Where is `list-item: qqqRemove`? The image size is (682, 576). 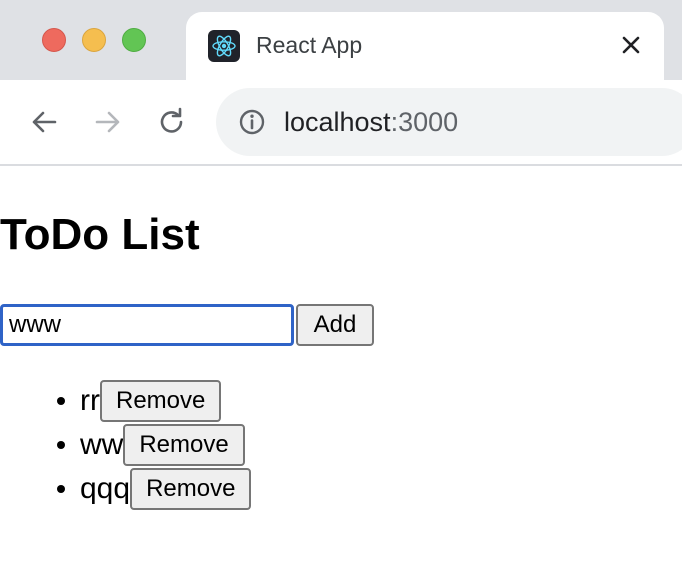 list-item: qqqRemove is located at coordinates (166, 488).